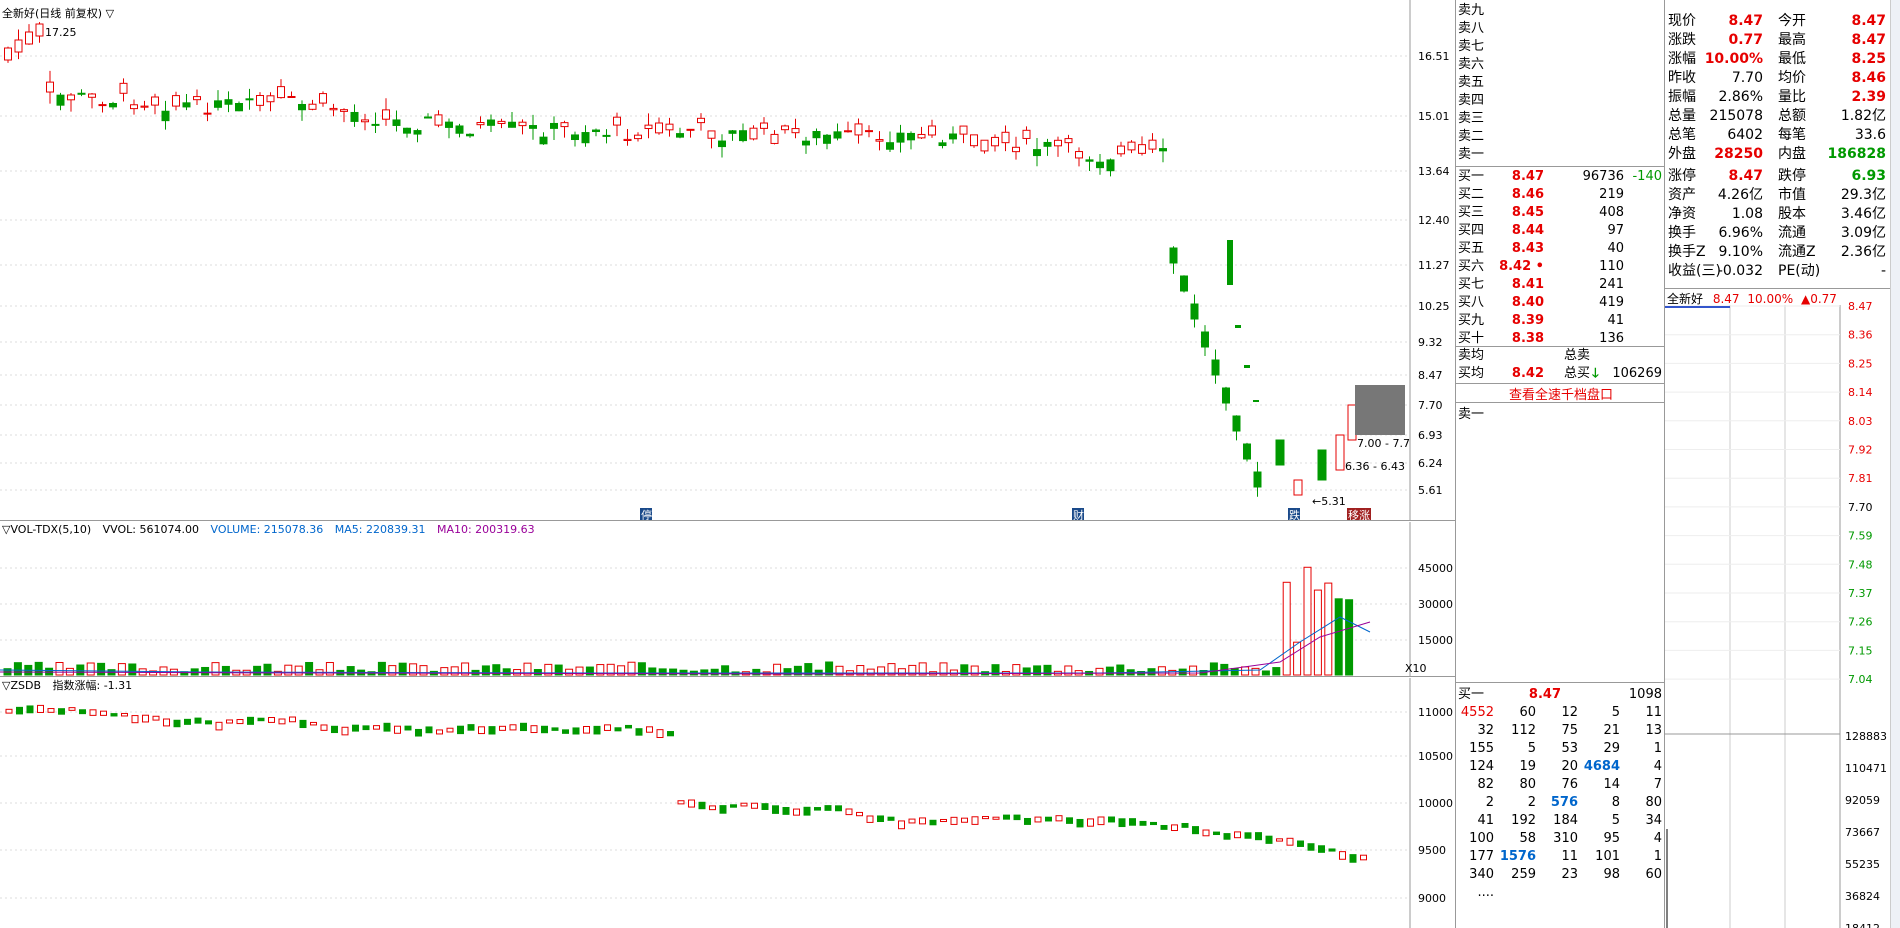 The height and width of the screenshot is (928, 1900). What do you see at coordinates (1481, 766) in the screenshot?
I see `queue-cell: 124` at bounding box center [1481, 766].